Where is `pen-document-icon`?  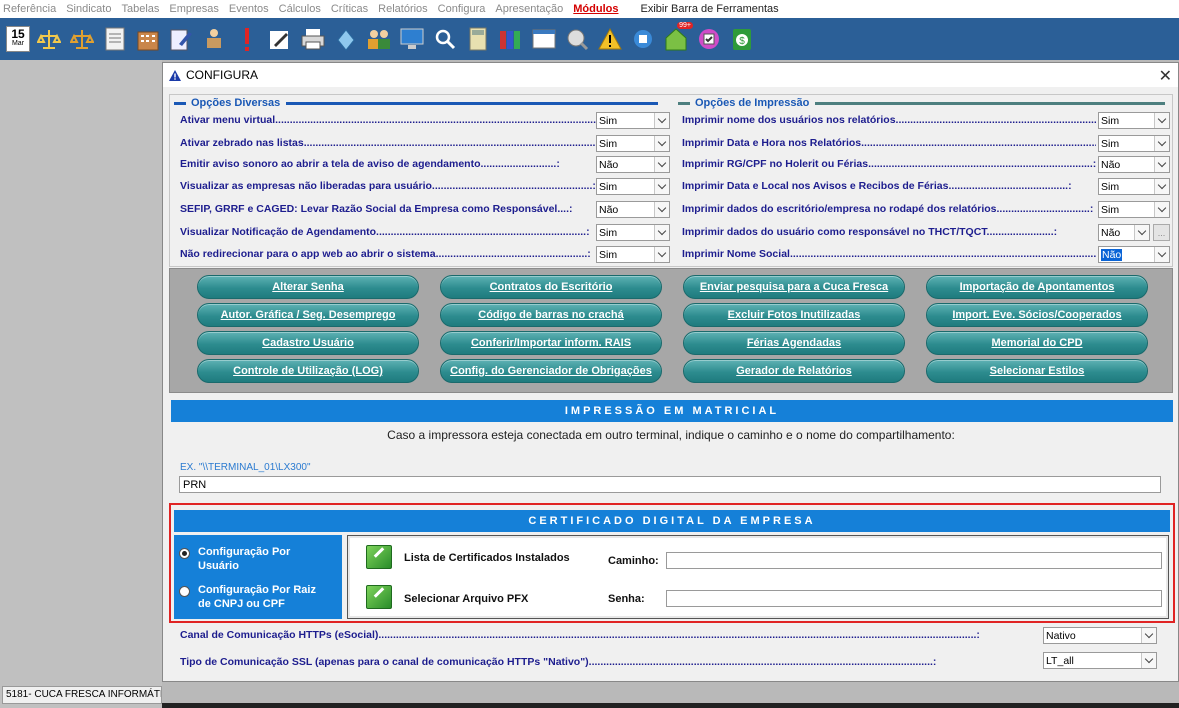 pen-document-icon is located at coordinates (181, 39).